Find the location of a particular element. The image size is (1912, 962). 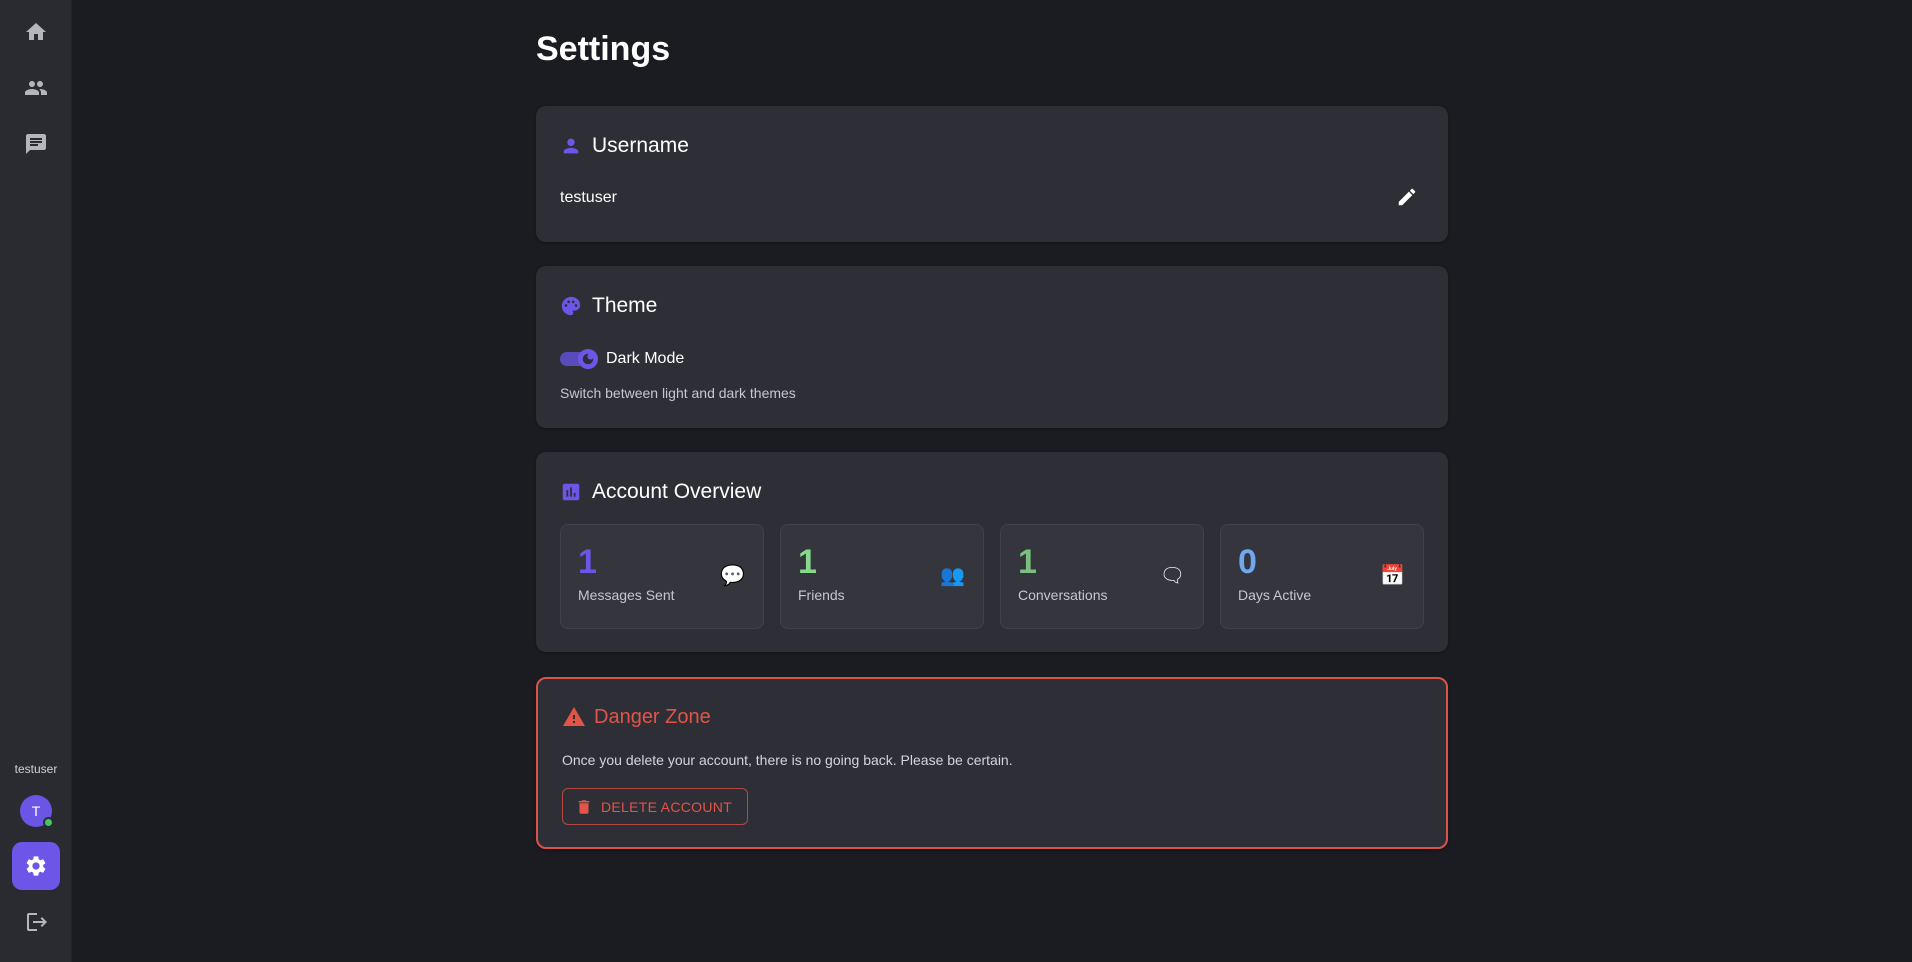

delete-account-button: DELETE ACCOUNT is located at coordinates (655, 806).